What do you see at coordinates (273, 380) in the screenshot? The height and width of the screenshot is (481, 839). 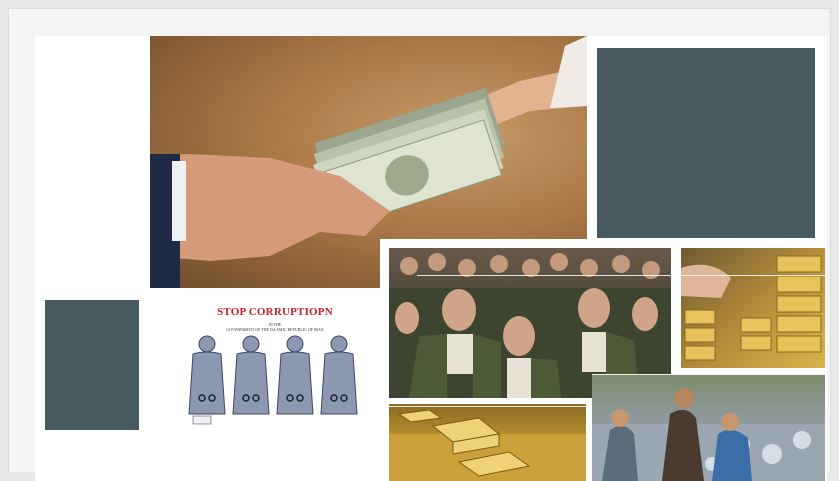 I see `handcuffed-figures-illustration` at bounding box center [273, 380].